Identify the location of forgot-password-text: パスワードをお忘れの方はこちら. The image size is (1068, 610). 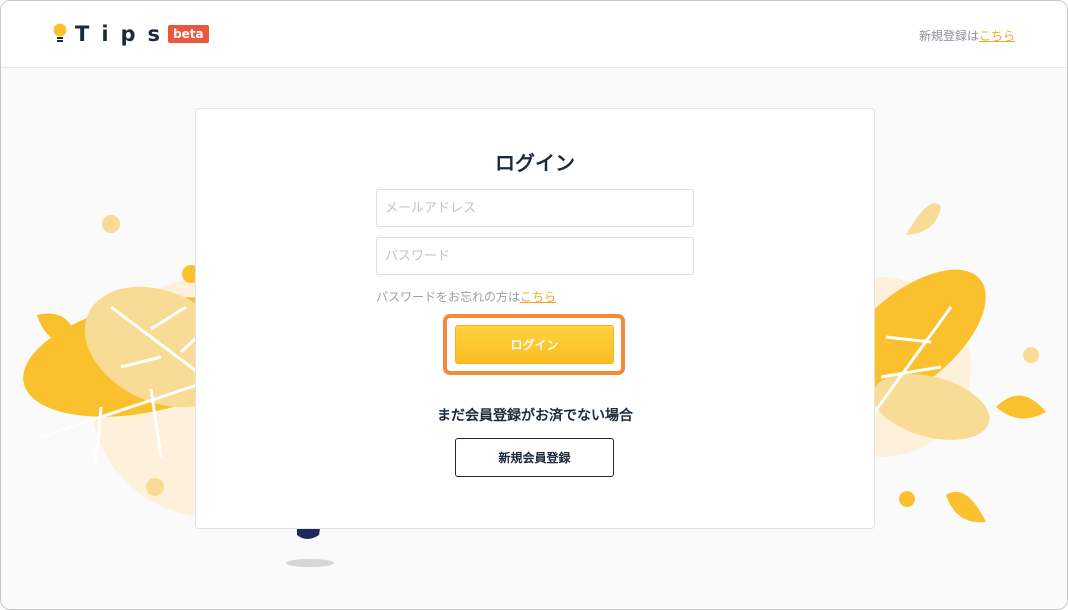
(466, 296).